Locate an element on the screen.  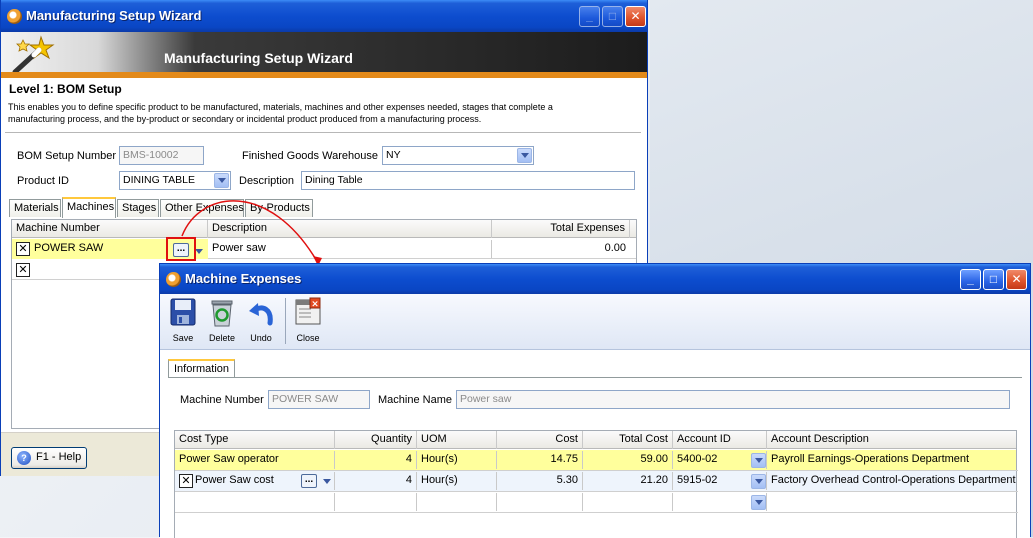
undo-button: Undo is located at coordinates (261, 320).